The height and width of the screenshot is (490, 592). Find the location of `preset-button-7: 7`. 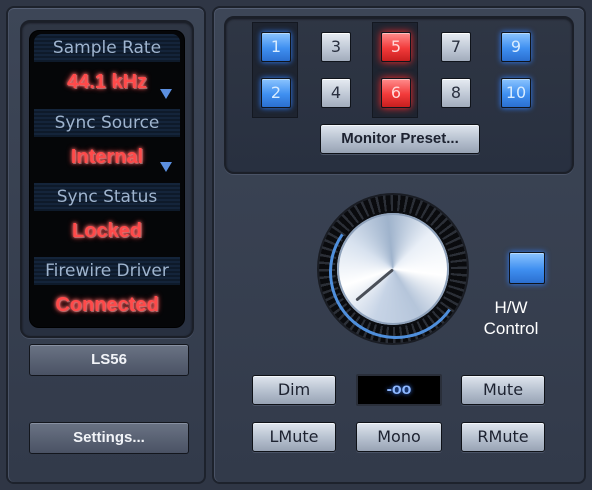

preset-button-7: 7 is located at coordinates (456, 47).